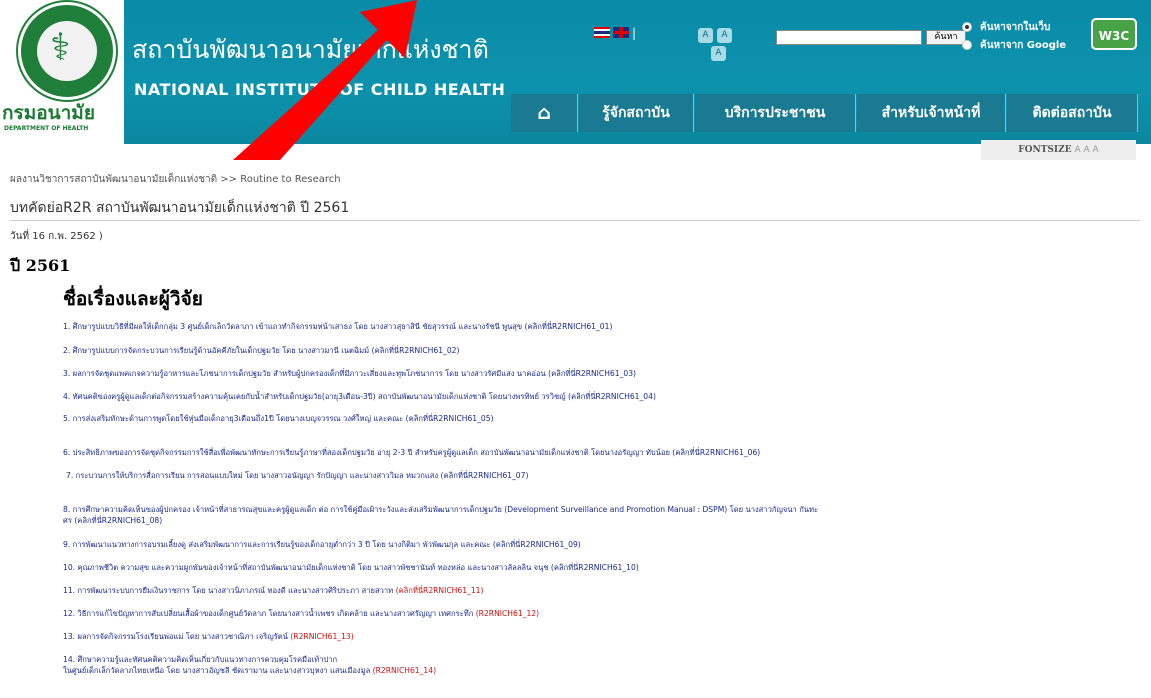 The width and height of the screenshot is (1151, 698). I want to click on logo-area: กรมอนามัย DEPARTMENT OF HEALTH, so click(62, 72).